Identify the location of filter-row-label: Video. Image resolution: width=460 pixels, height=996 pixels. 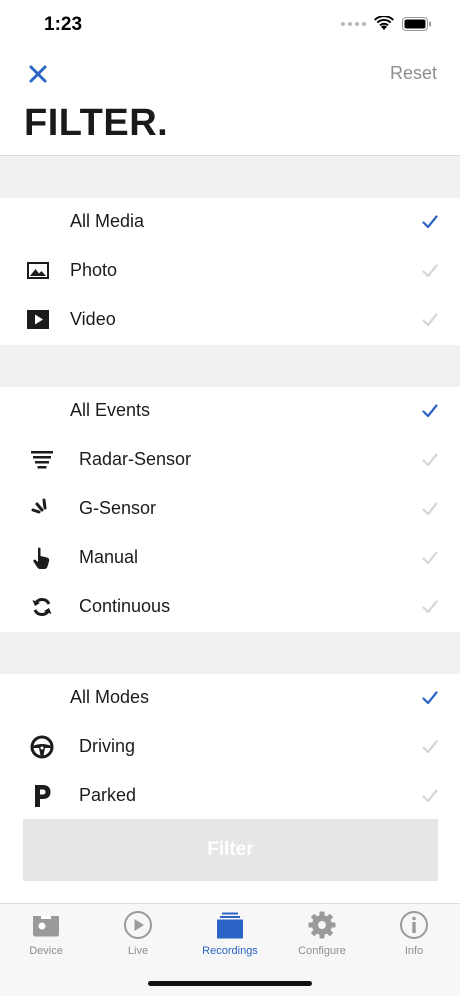
(93, 319).